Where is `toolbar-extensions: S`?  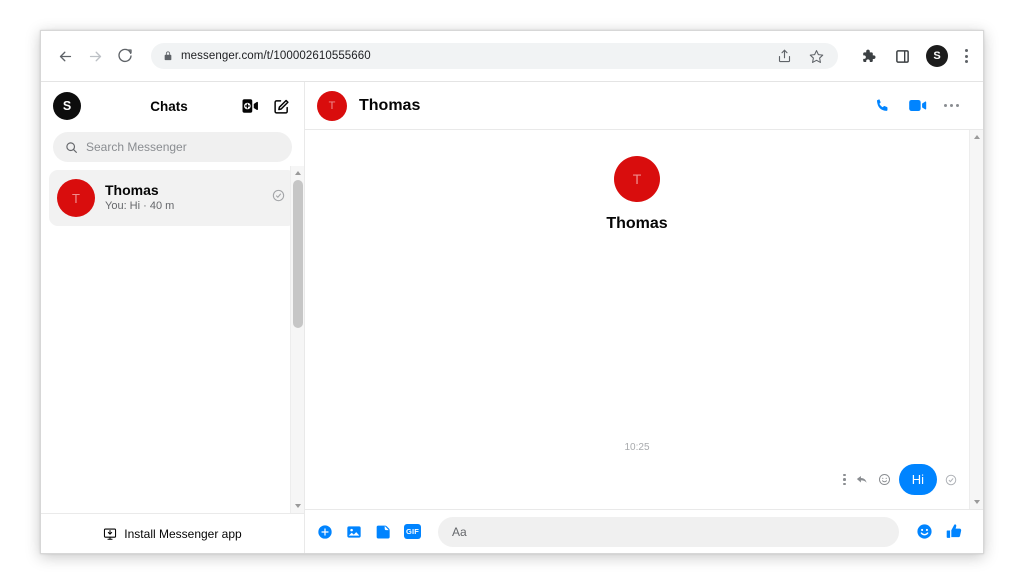 toolbar-extensions: S is located at coordinates (909, 56).